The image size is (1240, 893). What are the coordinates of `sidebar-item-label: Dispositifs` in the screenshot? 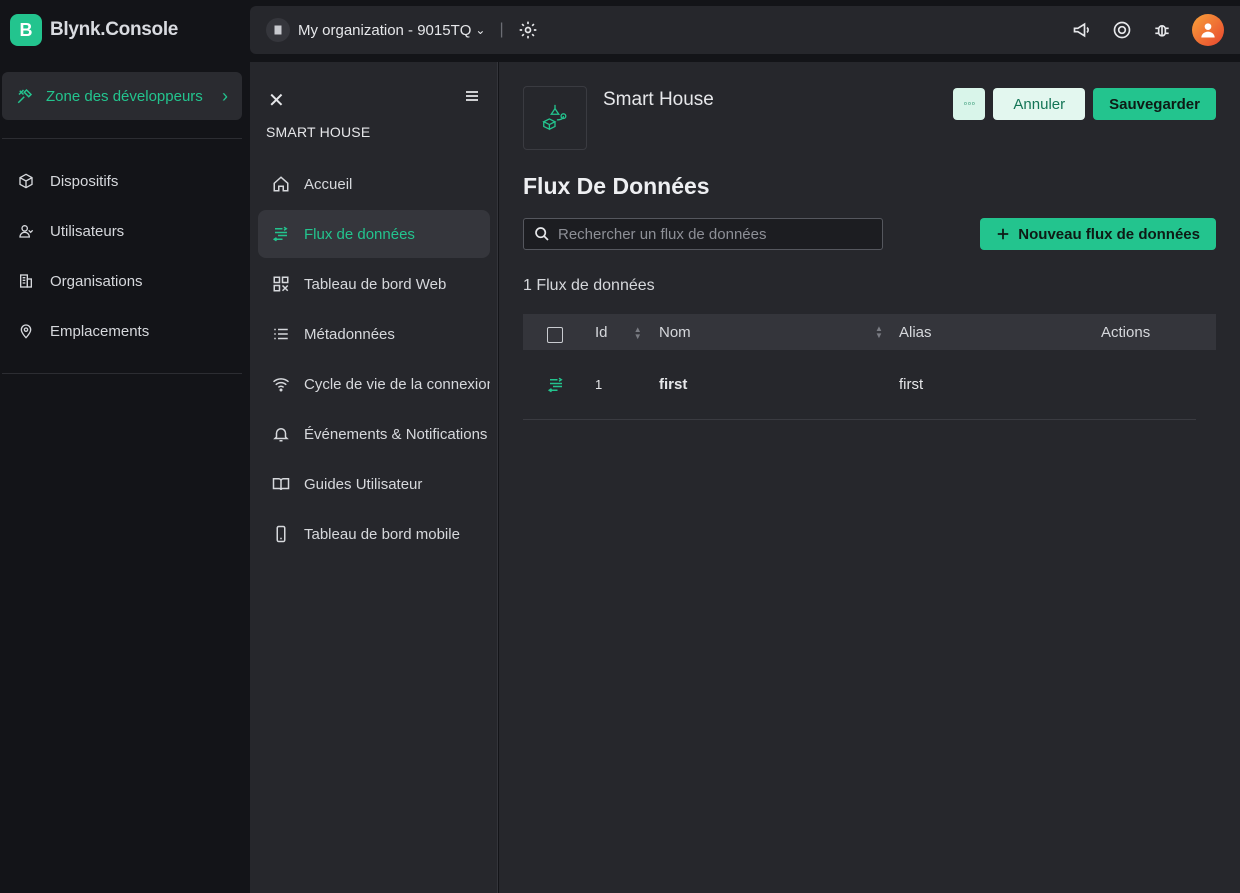 It's located at (84, 181).